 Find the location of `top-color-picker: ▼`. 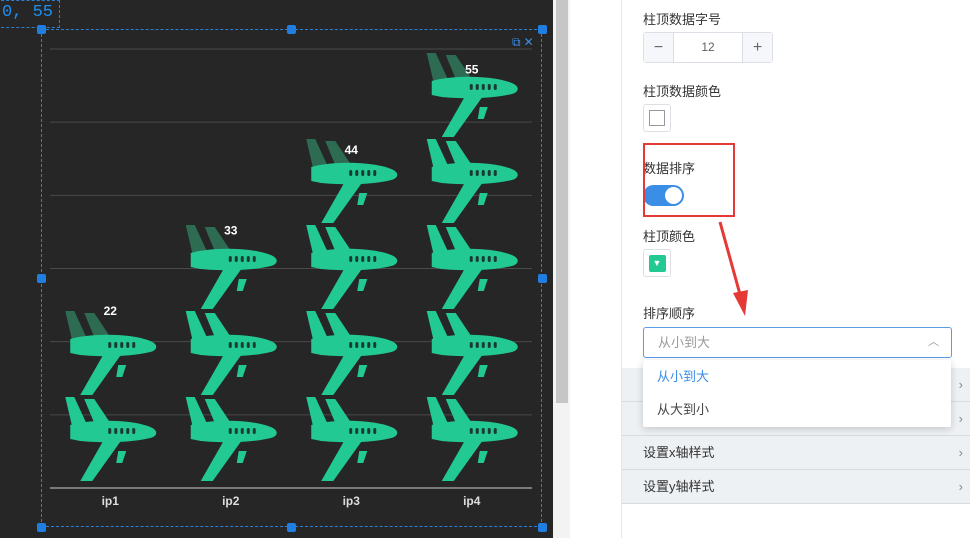

top-color-picker: ▼ is located at coordinates (657, 263).